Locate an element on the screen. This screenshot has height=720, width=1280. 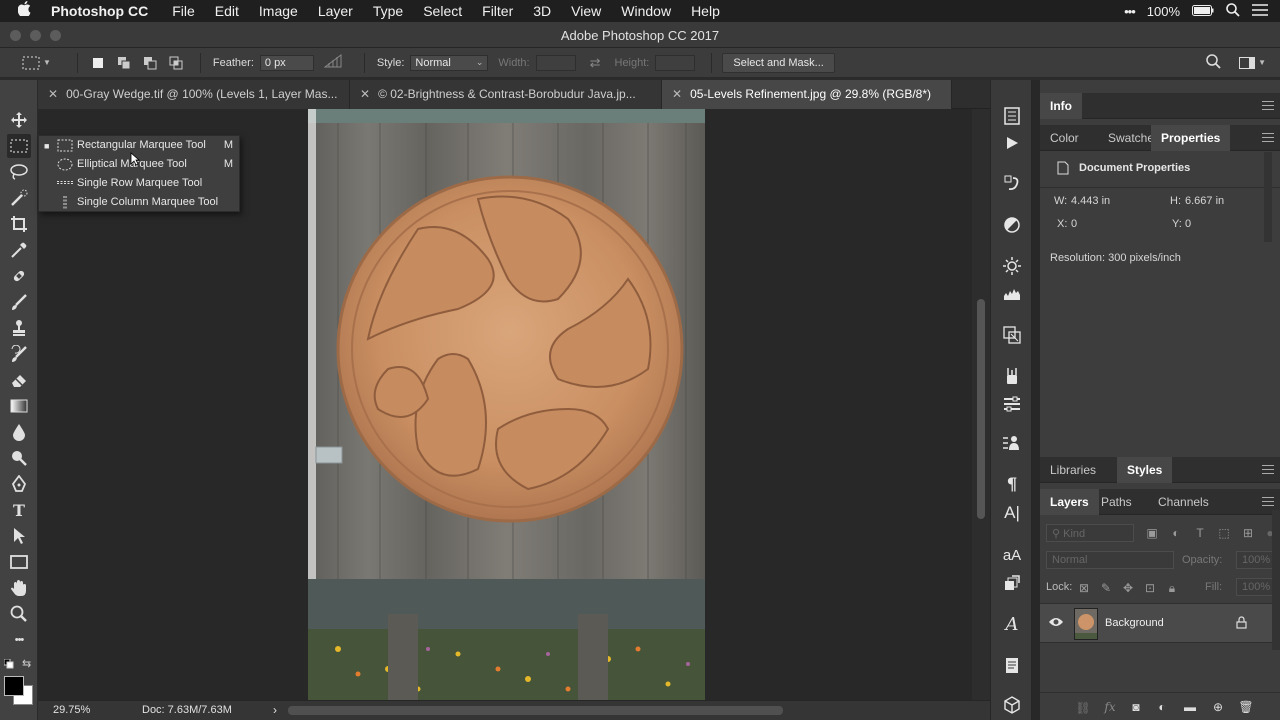
y-value: 0 is located at coordinates (1188, 224).